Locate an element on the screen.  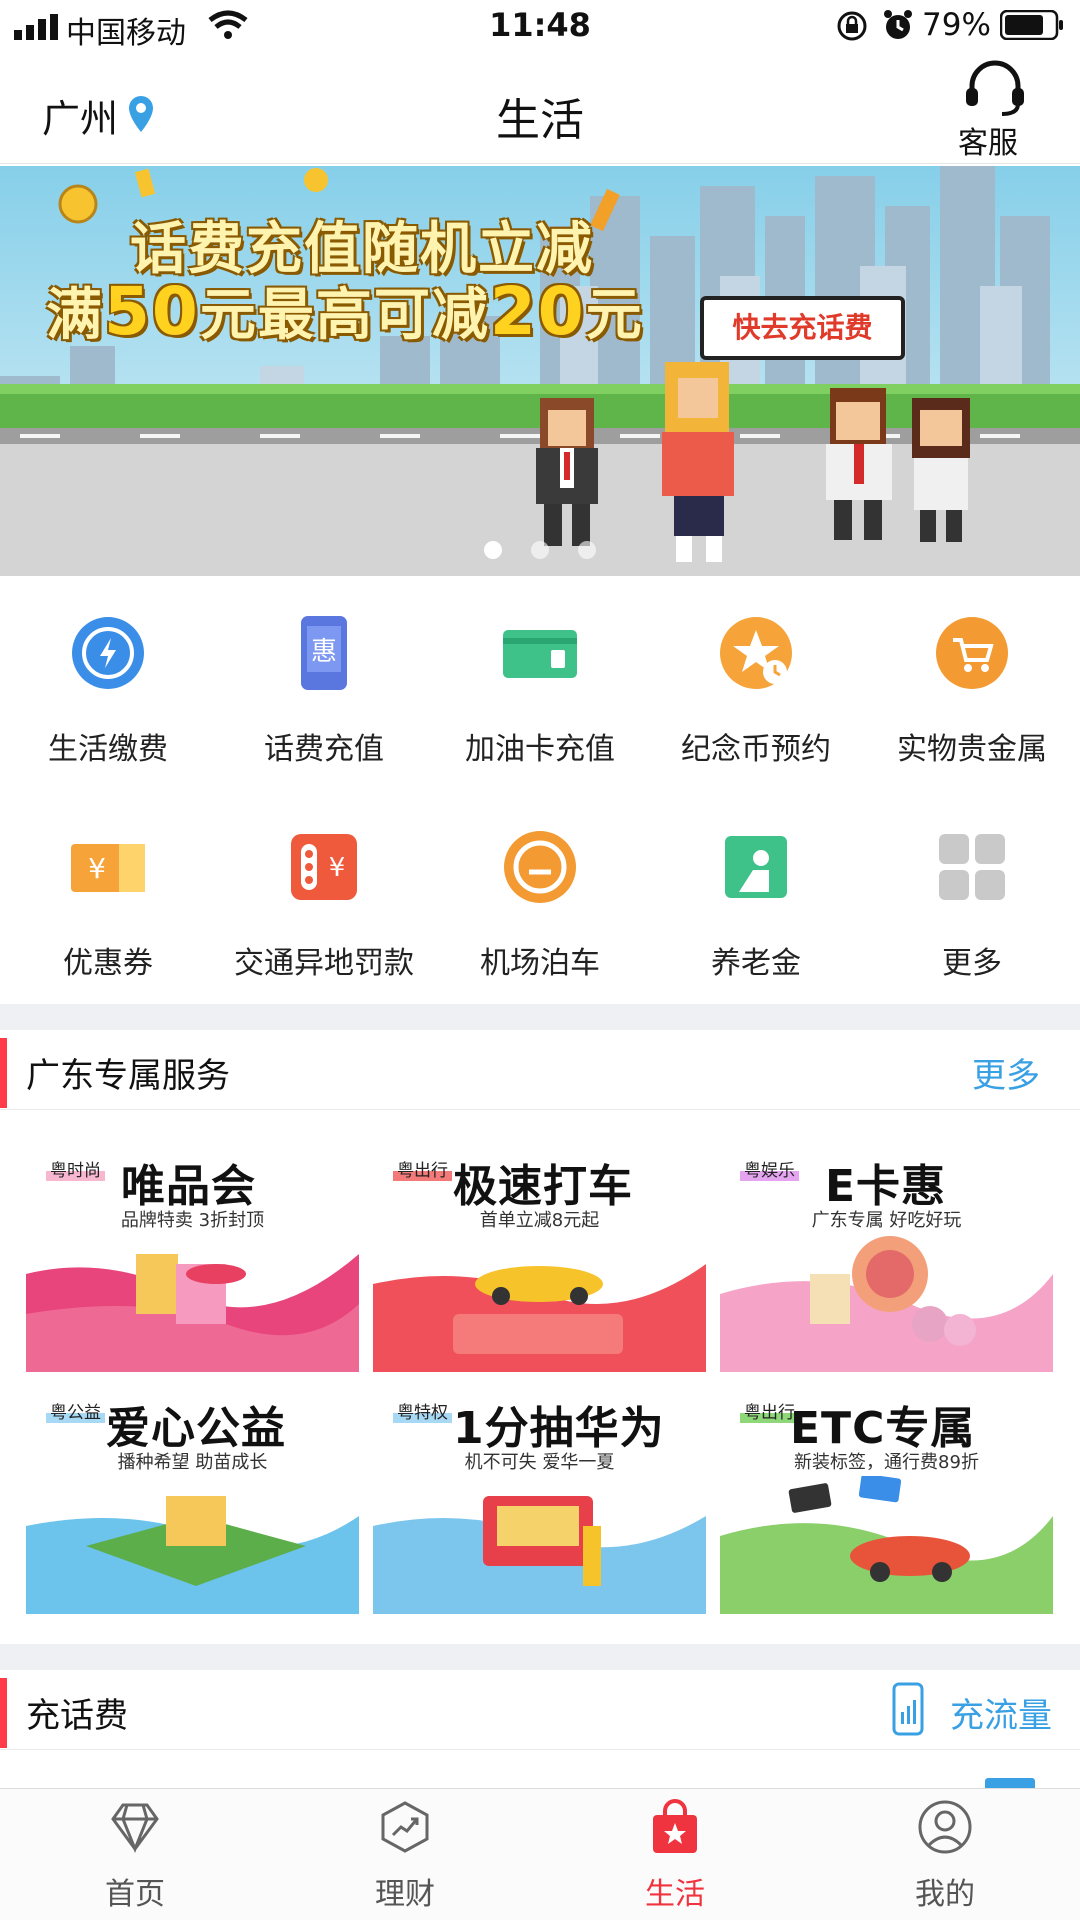
lightning-icon is located at coordinates (108, 653).